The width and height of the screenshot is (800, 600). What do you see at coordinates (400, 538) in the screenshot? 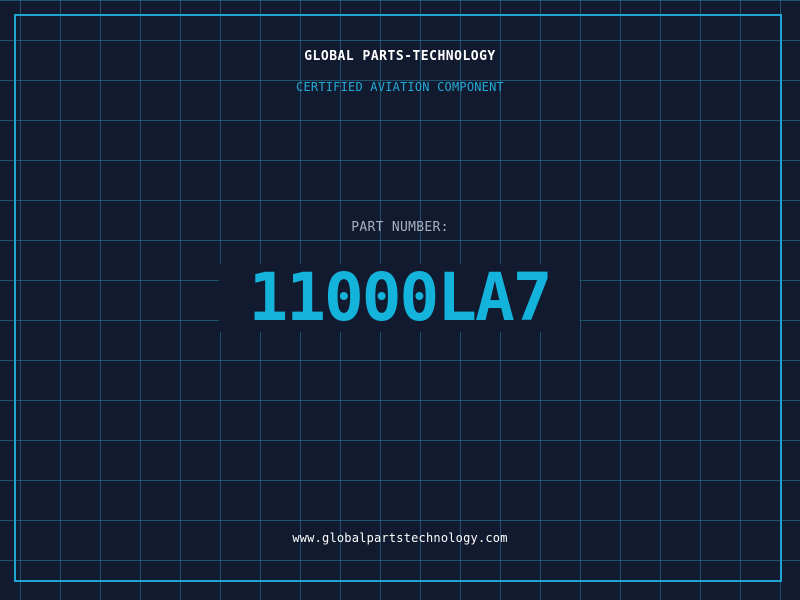
I see `website-link: www.globalpartstechnology.com` at bounding box center [400, 538].